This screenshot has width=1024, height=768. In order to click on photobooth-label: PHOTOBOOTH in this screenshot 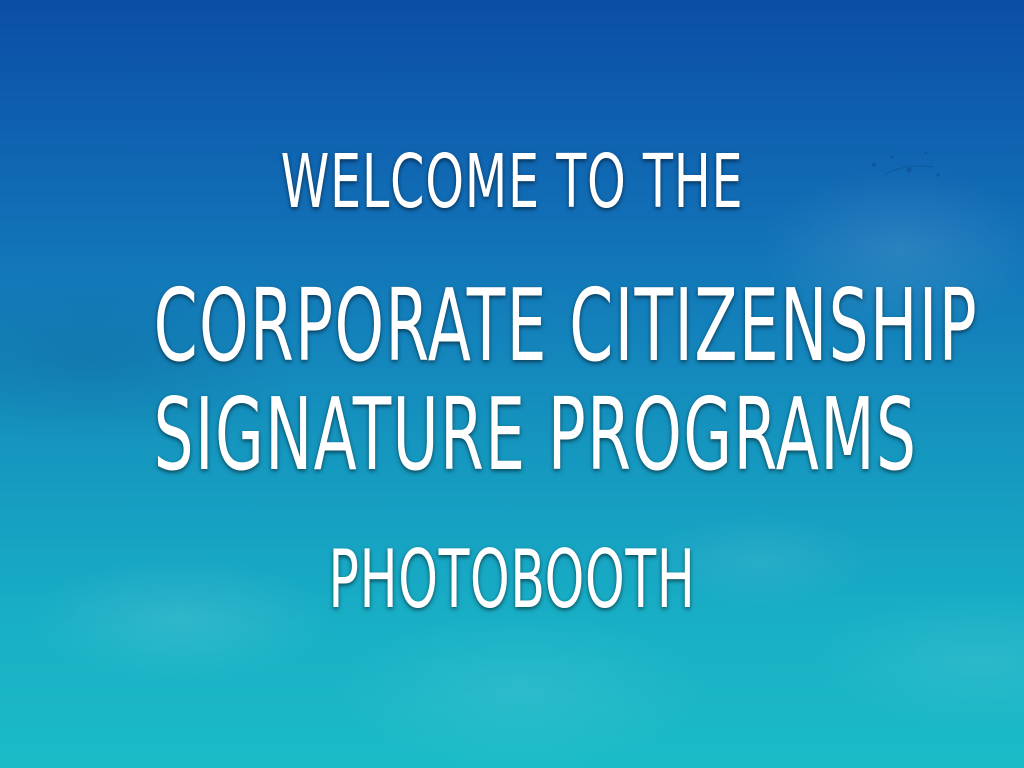, I will do `click(512, 579)`.